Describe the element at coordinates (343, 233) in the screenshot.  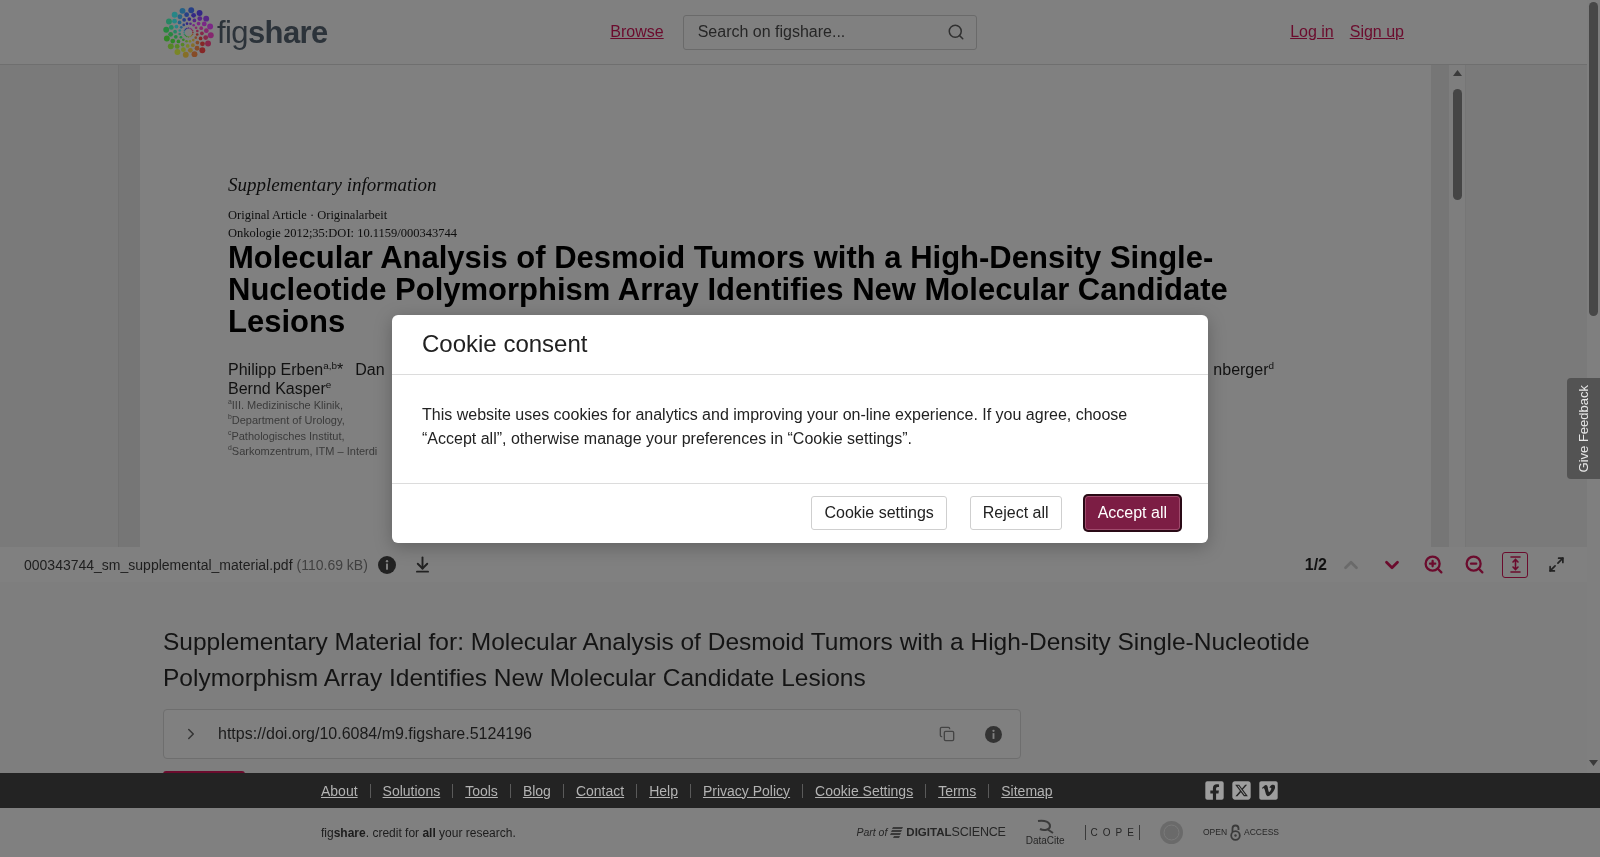
I see `citation-text: Onkologie 2012;35:DOI: 10.1159/000343744` at that location.